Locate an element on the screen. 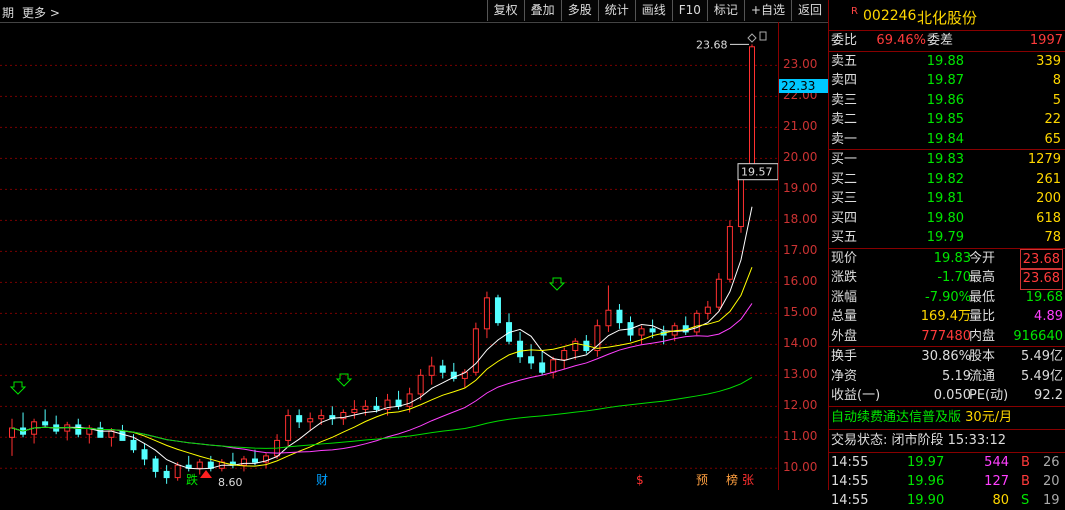 This screenshot has width=1065, height=510. weibi-value: 69.46% is located at coordinates (901, 40).